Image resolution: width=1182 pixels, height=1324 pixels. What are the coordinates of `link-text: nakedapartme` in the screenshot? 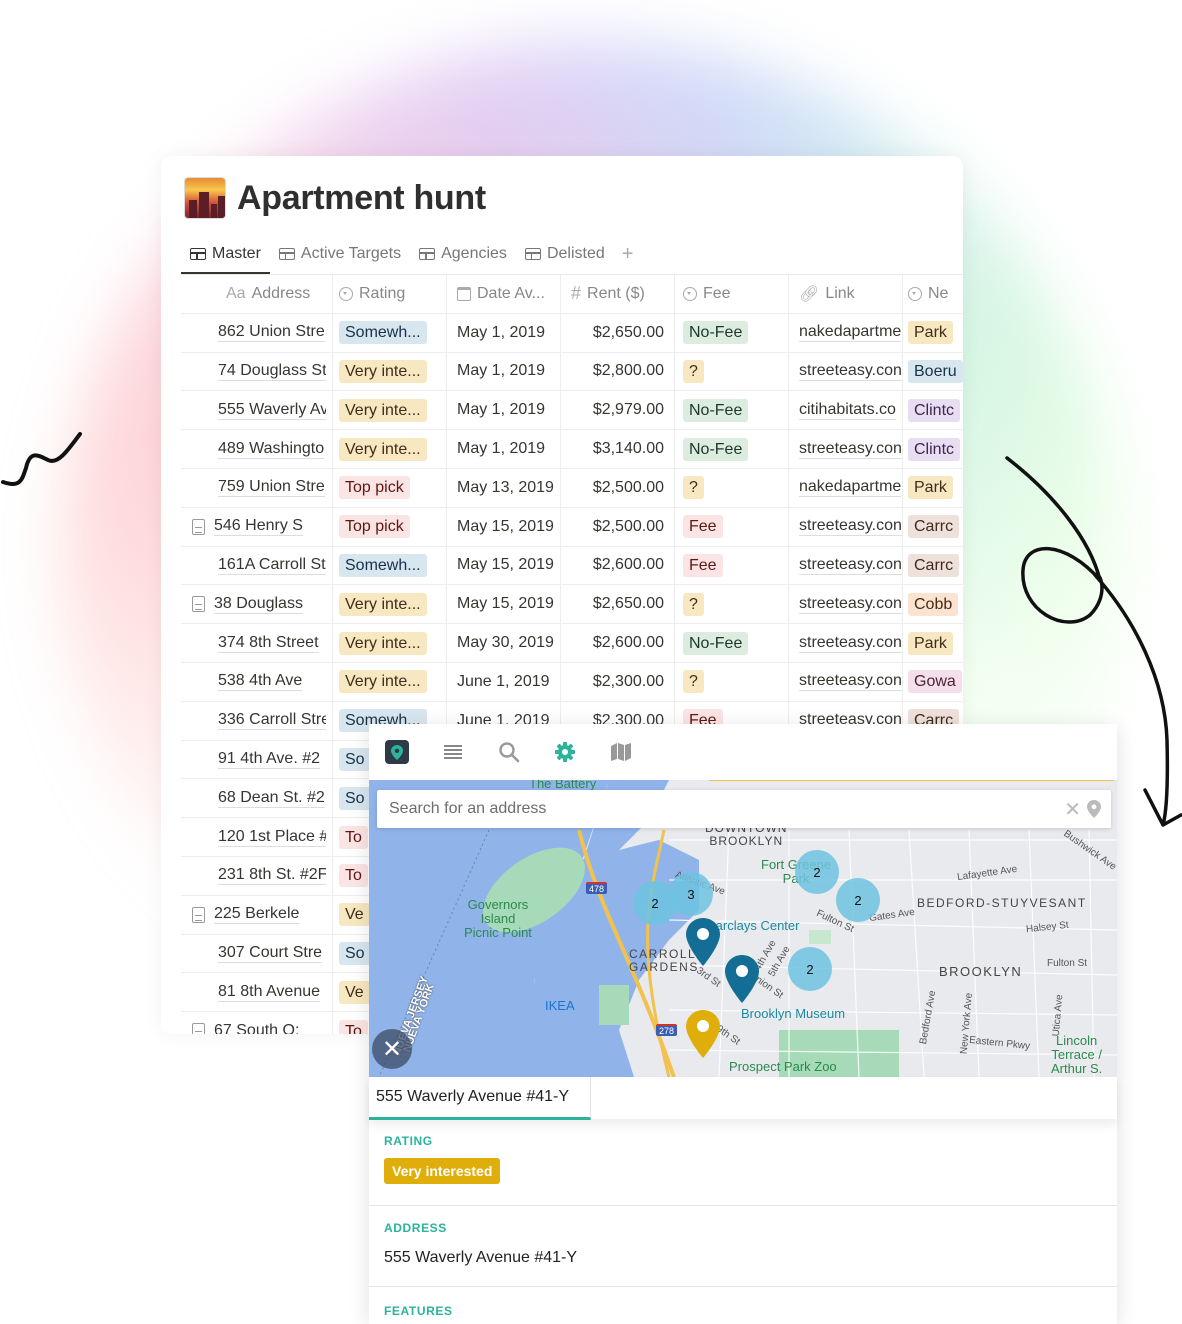 It's located at (850, 488).